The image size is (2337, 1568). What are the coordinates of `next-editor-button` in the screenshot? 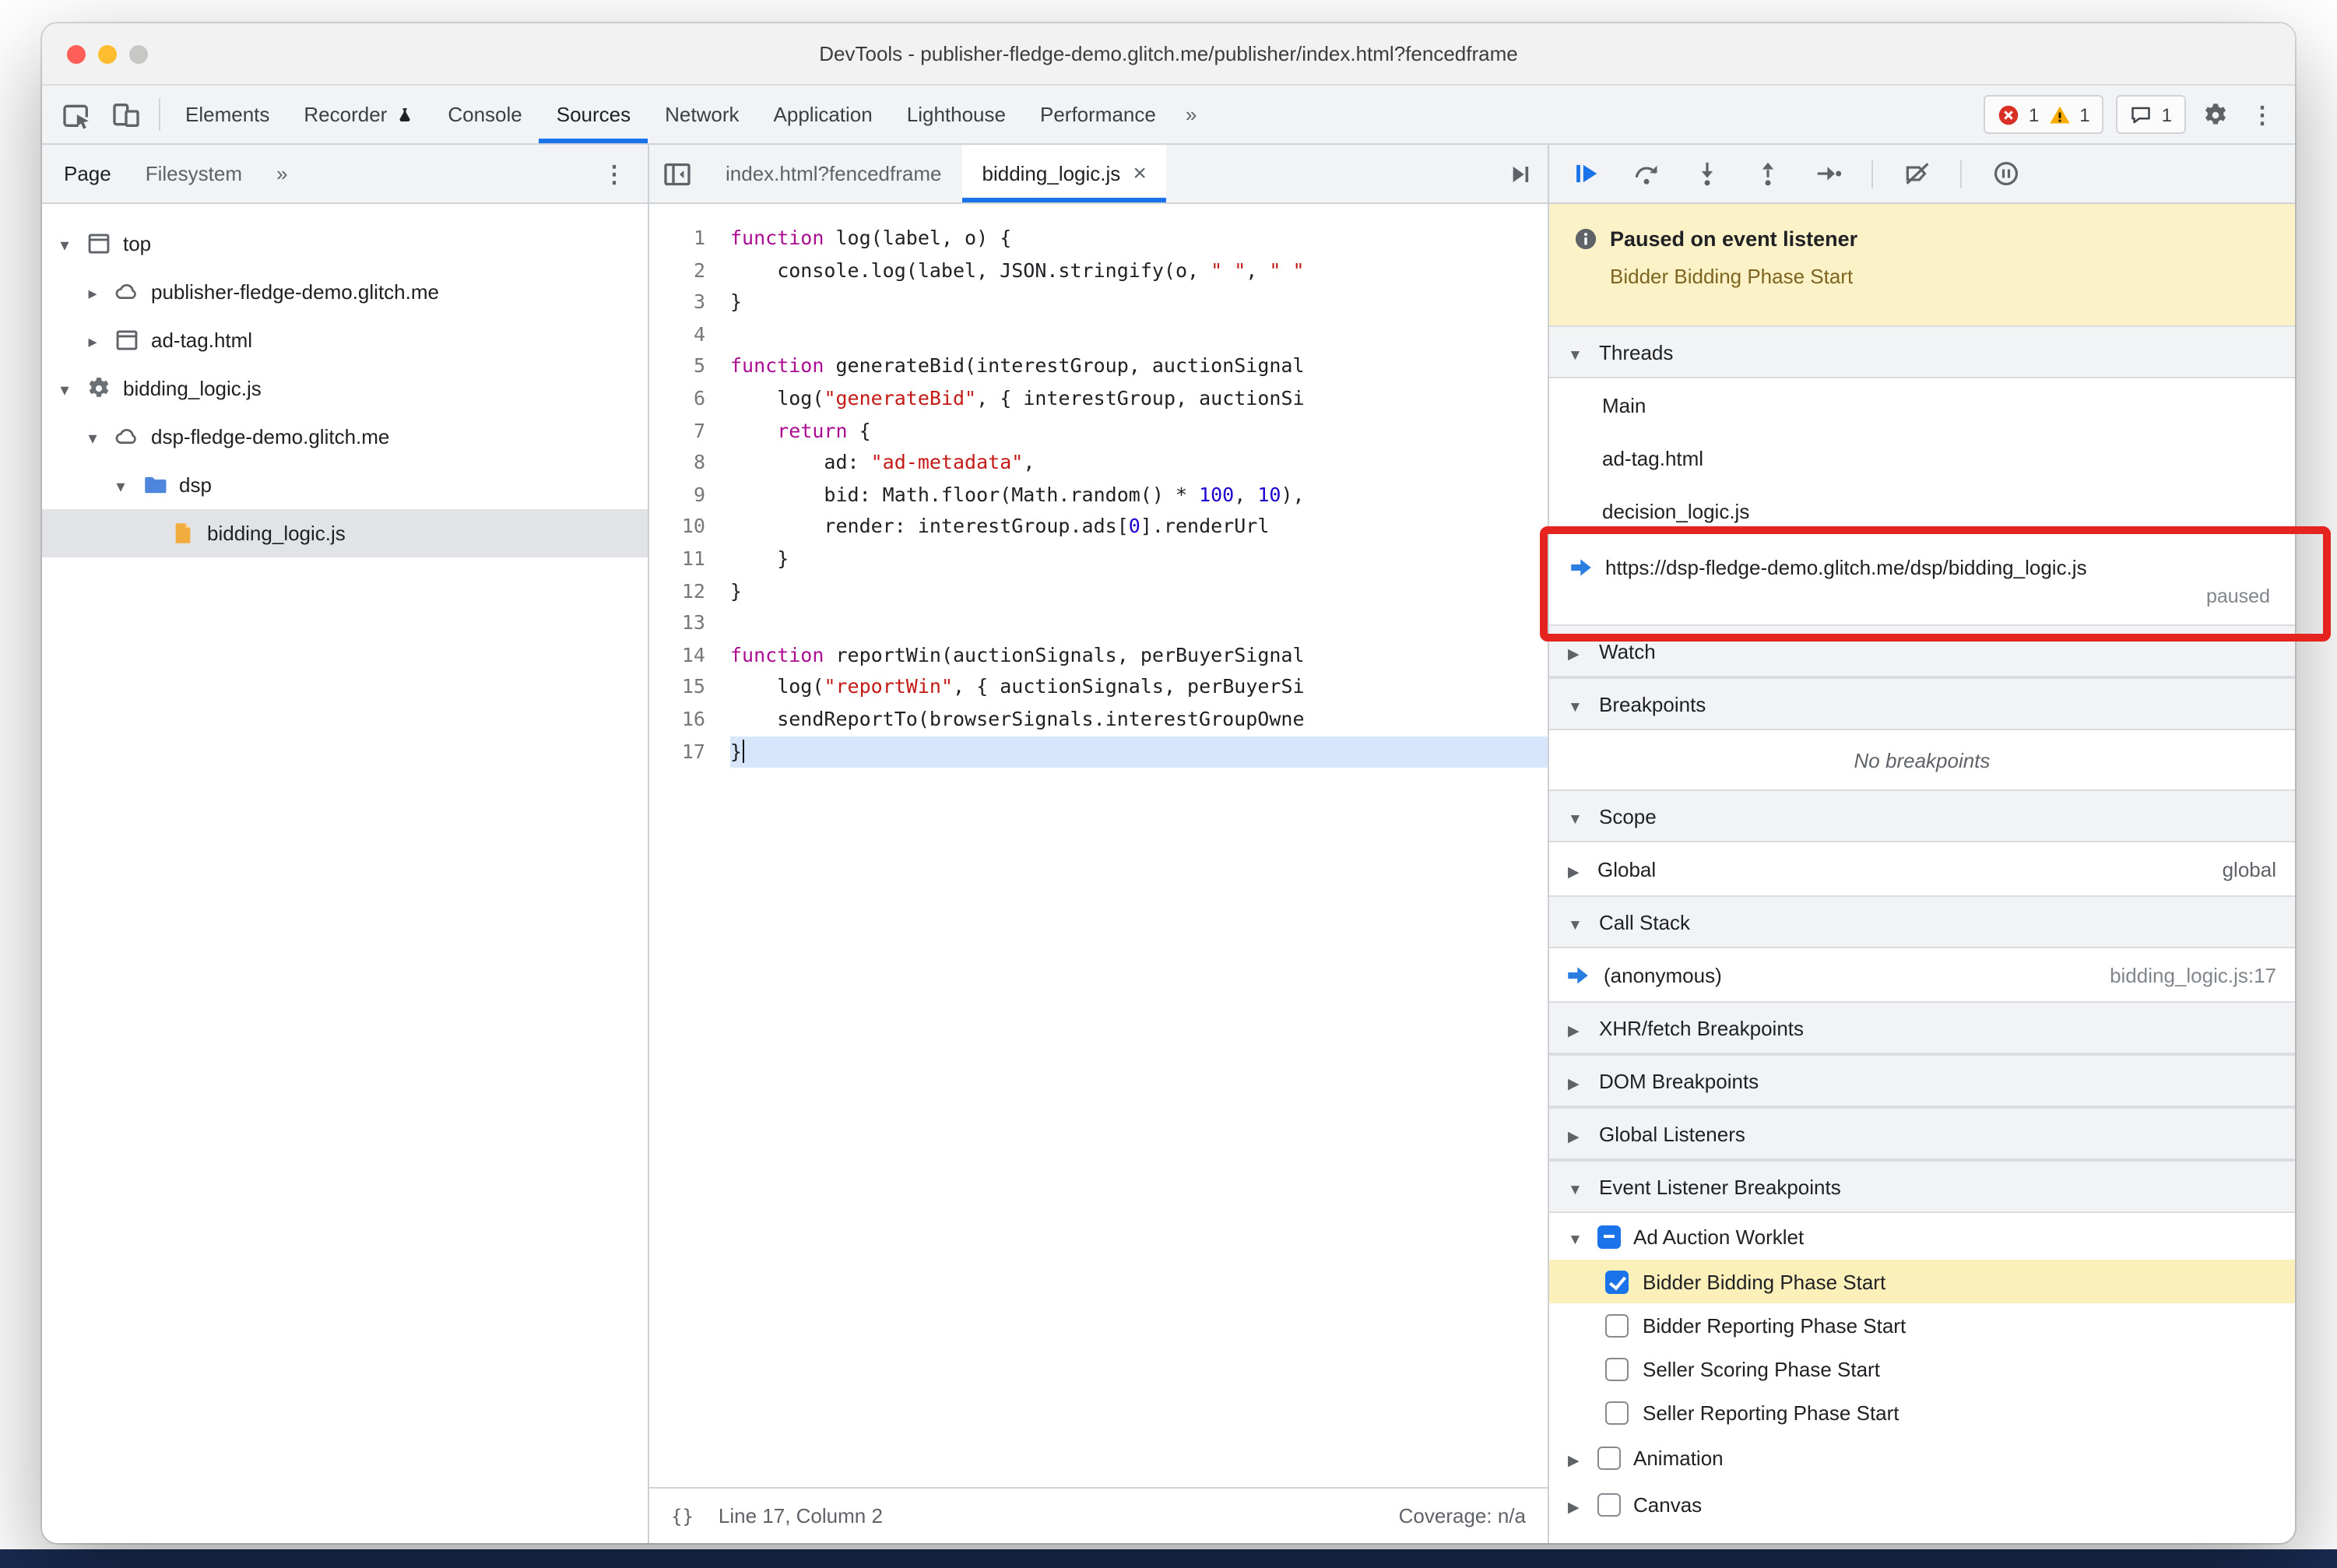 It's located at (1520, 173).